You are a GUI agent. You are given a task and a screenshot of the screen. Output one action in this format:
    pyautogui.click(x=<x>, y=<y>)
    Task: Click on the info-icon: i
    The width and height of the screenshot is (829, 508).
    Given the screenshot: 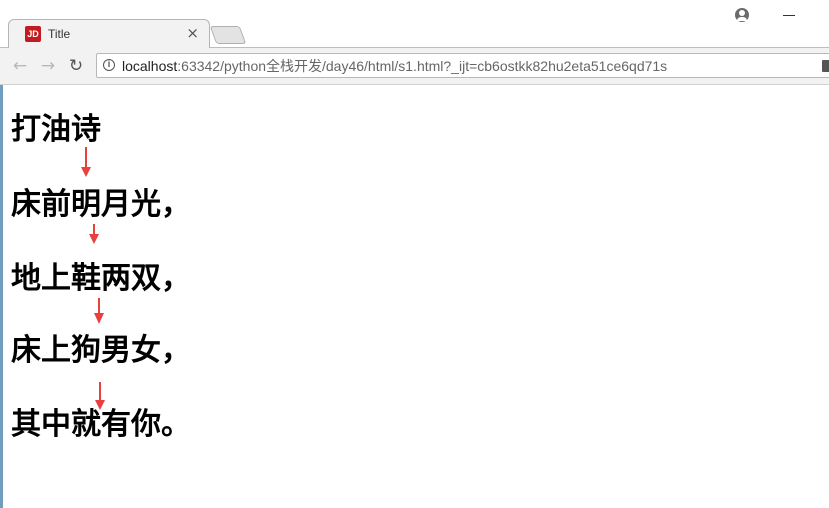 What is the action you would take?
    pyautogui.click(x=109, y=65)
    